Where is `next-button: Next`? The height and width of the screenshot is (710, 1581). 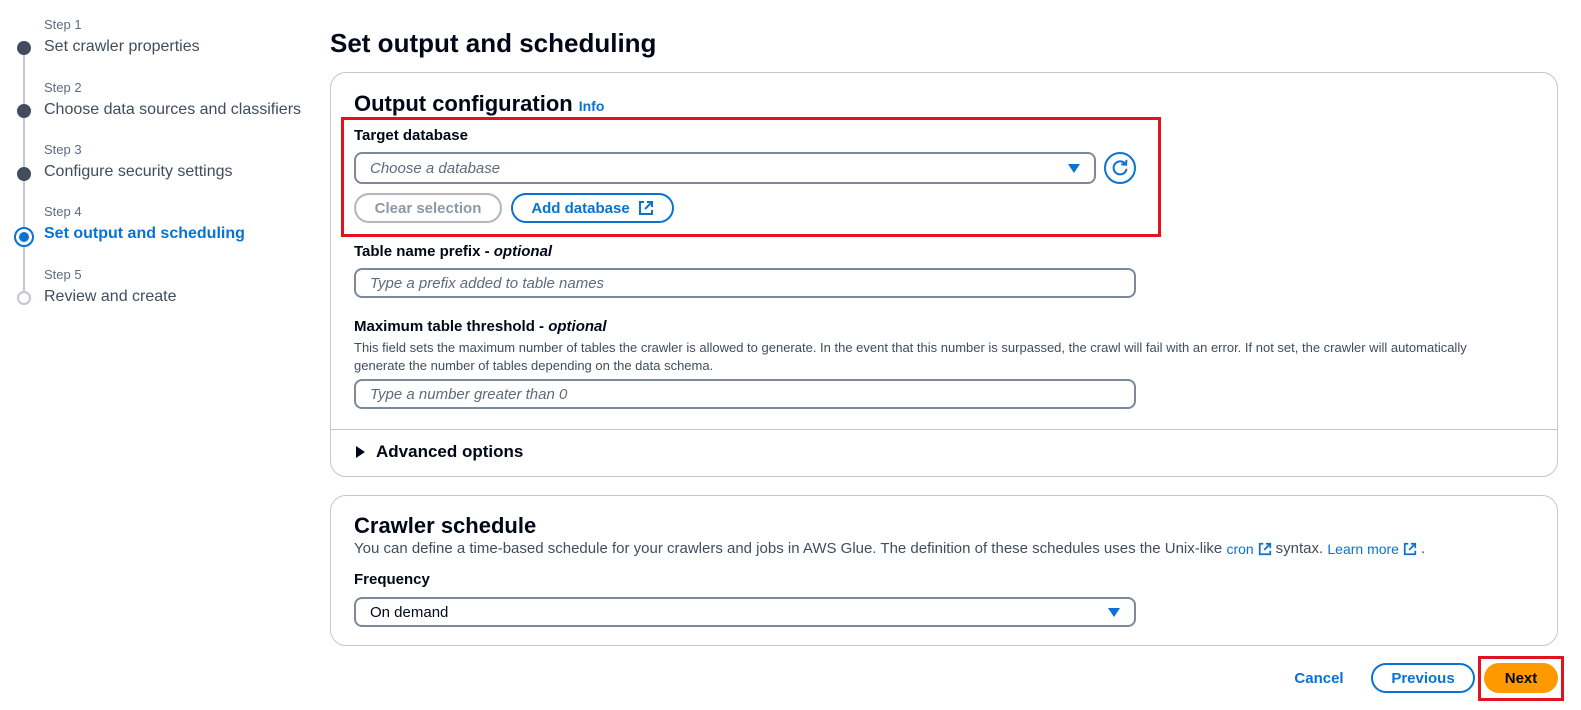
next-button: Next is located at coordinates (1521, 678).